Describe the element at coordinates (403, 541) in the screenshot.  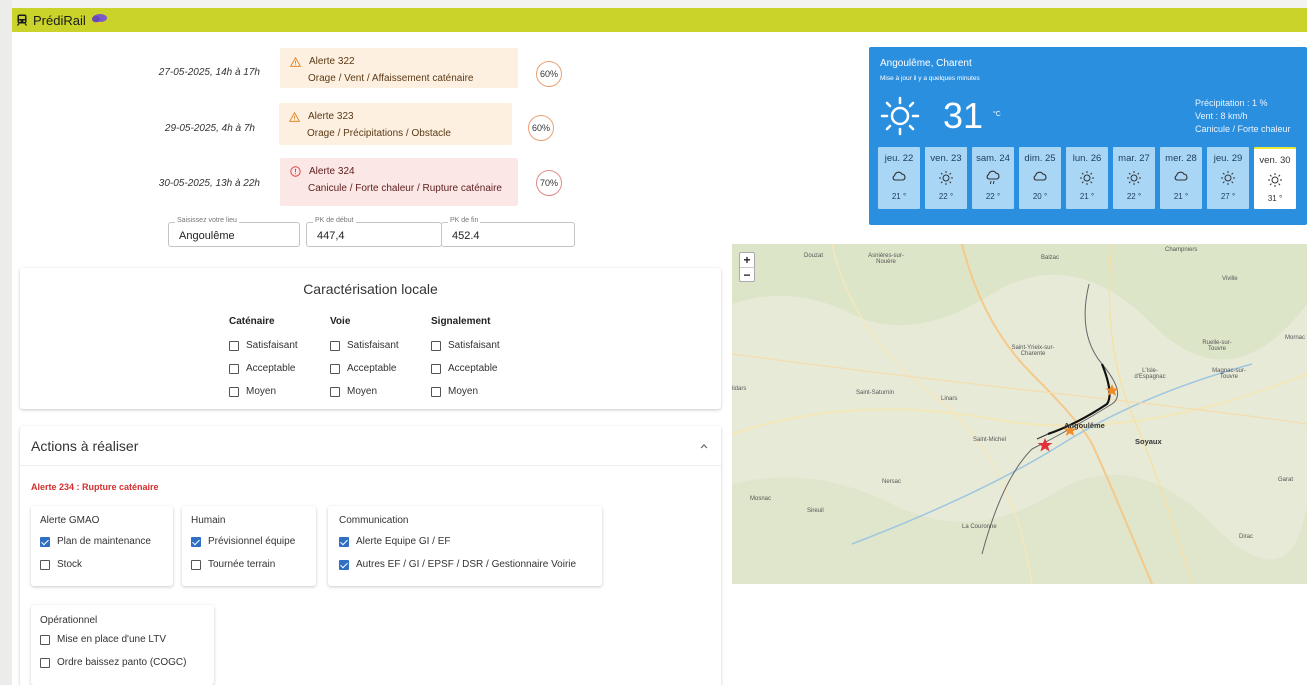
I see `option-label: Alerte Equipe GI / EF` at that location.